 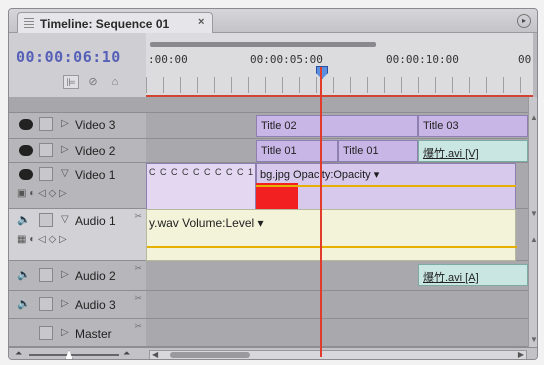 What do you see at coordinates (337, 305) in the screenshot?
I see `lane-audio3` at bounding box center [337, 305].